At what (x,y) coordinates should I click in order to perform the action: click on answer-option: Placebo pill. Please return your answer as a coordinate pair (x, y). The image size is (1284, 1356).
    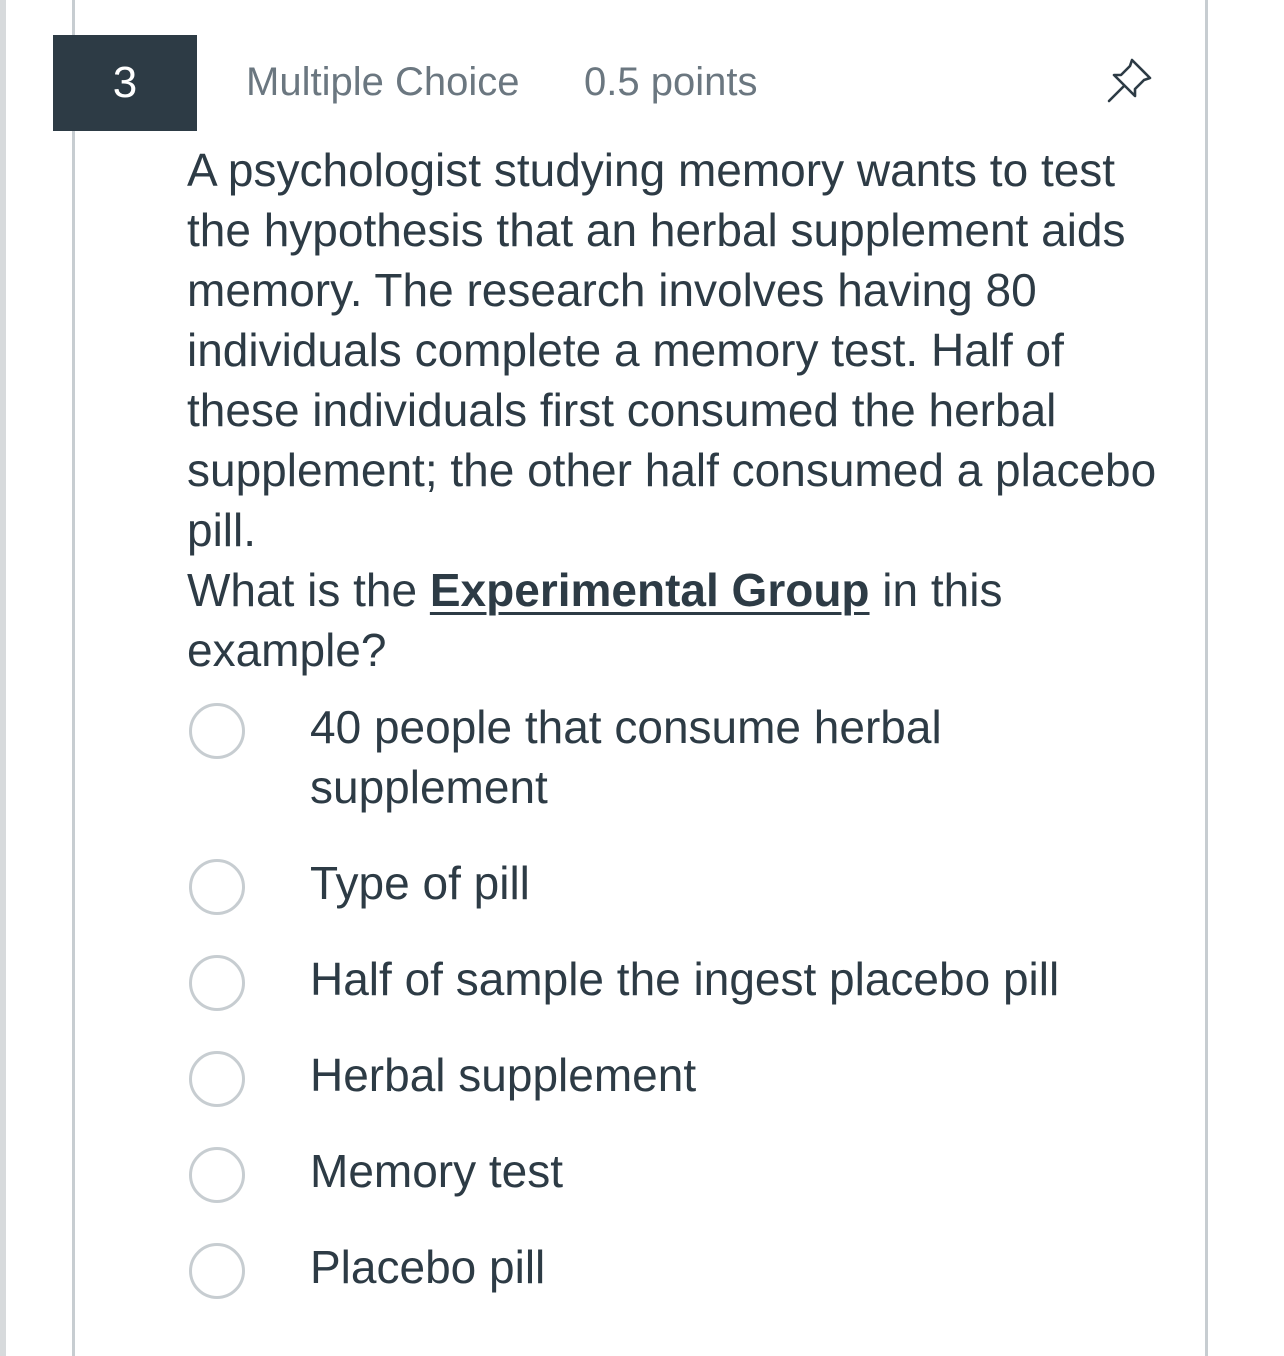
    Looking at the image, I should click on (682, 1272).